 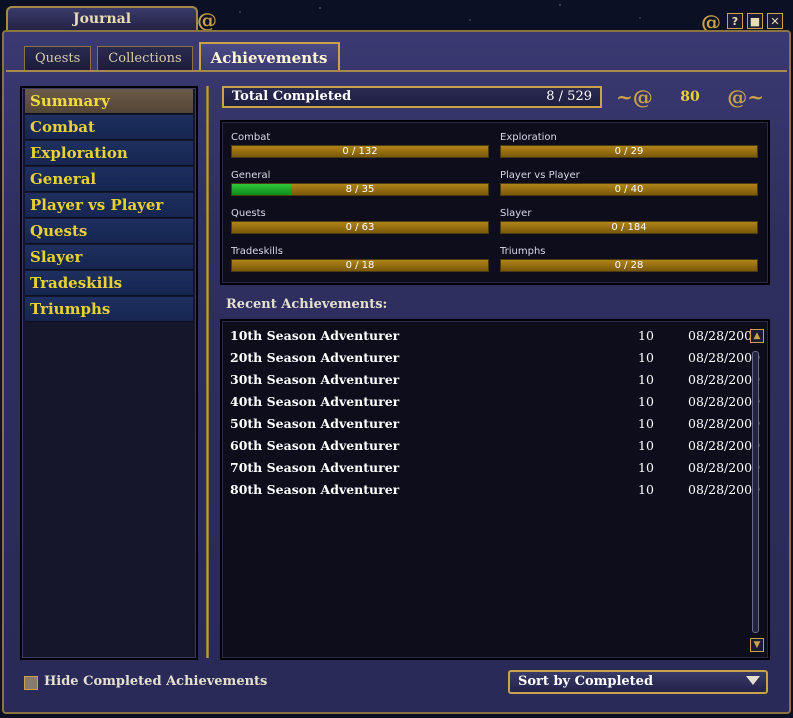 I want to click on help-button: ?, so click(x=735, y=21).